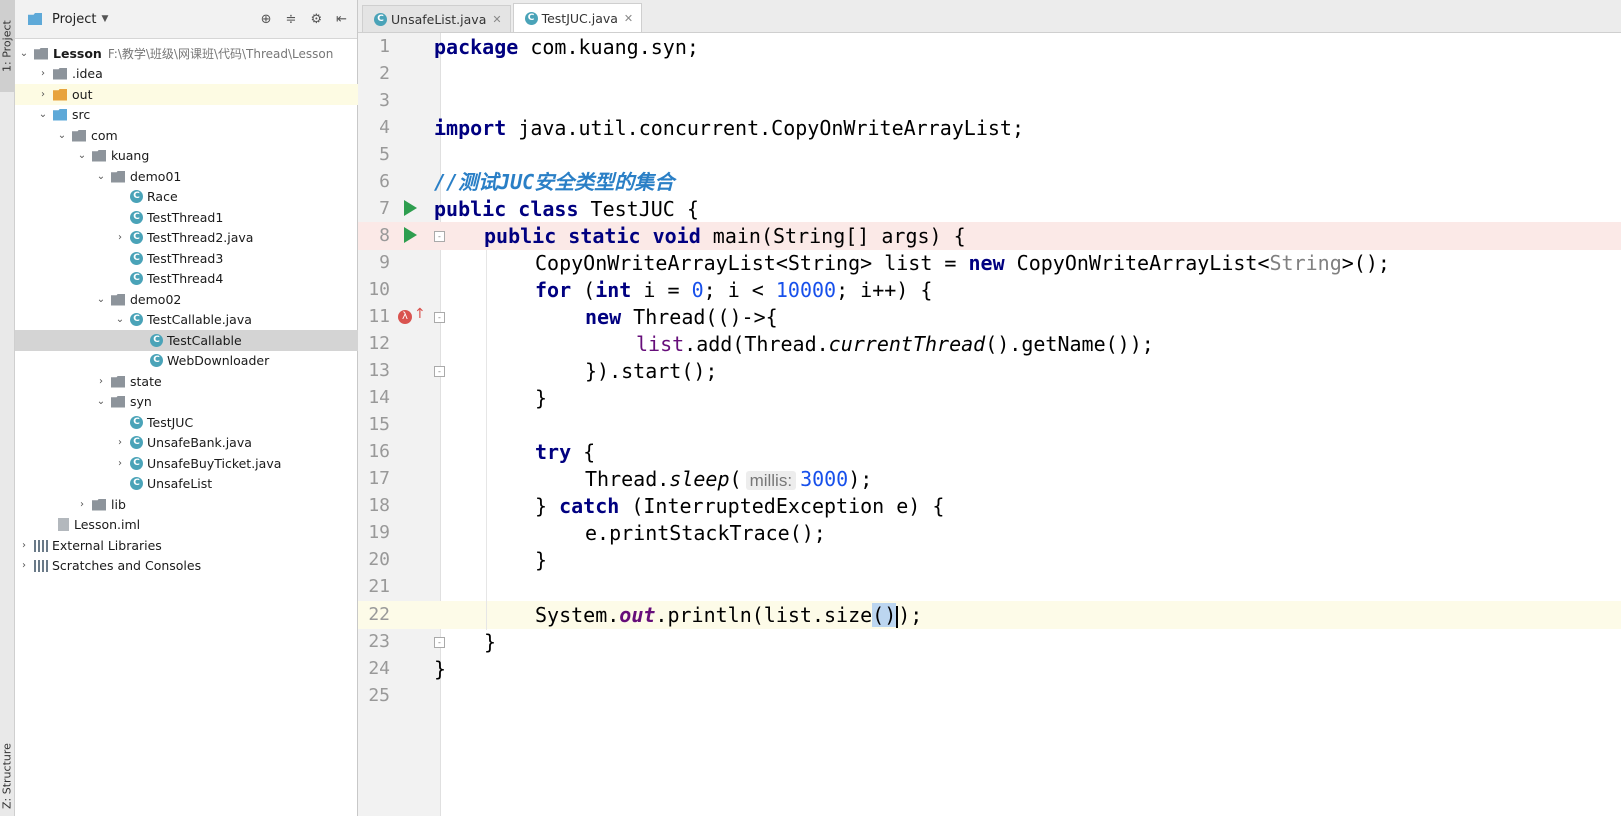 Image resolution: width=1621 pixels, height=816 pixels. What do you see at coordinates (196, 73) in the screenshot?
I see `tree-item: › .idea` at bounding box center [196, 73].